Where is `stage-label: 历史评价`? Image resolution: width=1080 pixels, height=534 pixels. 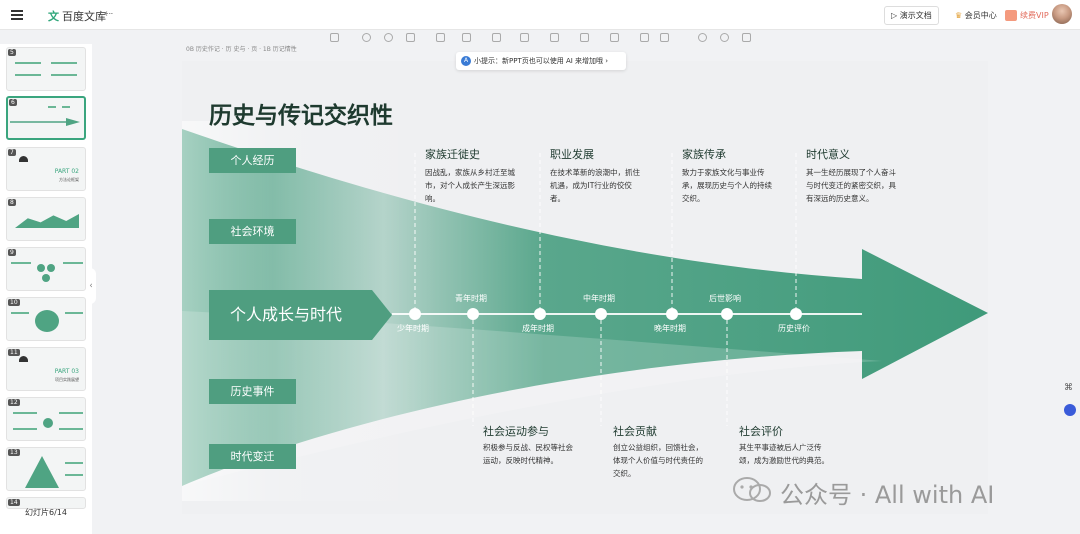 stage-label: 历史评价 is located at coordinates (794, 328).